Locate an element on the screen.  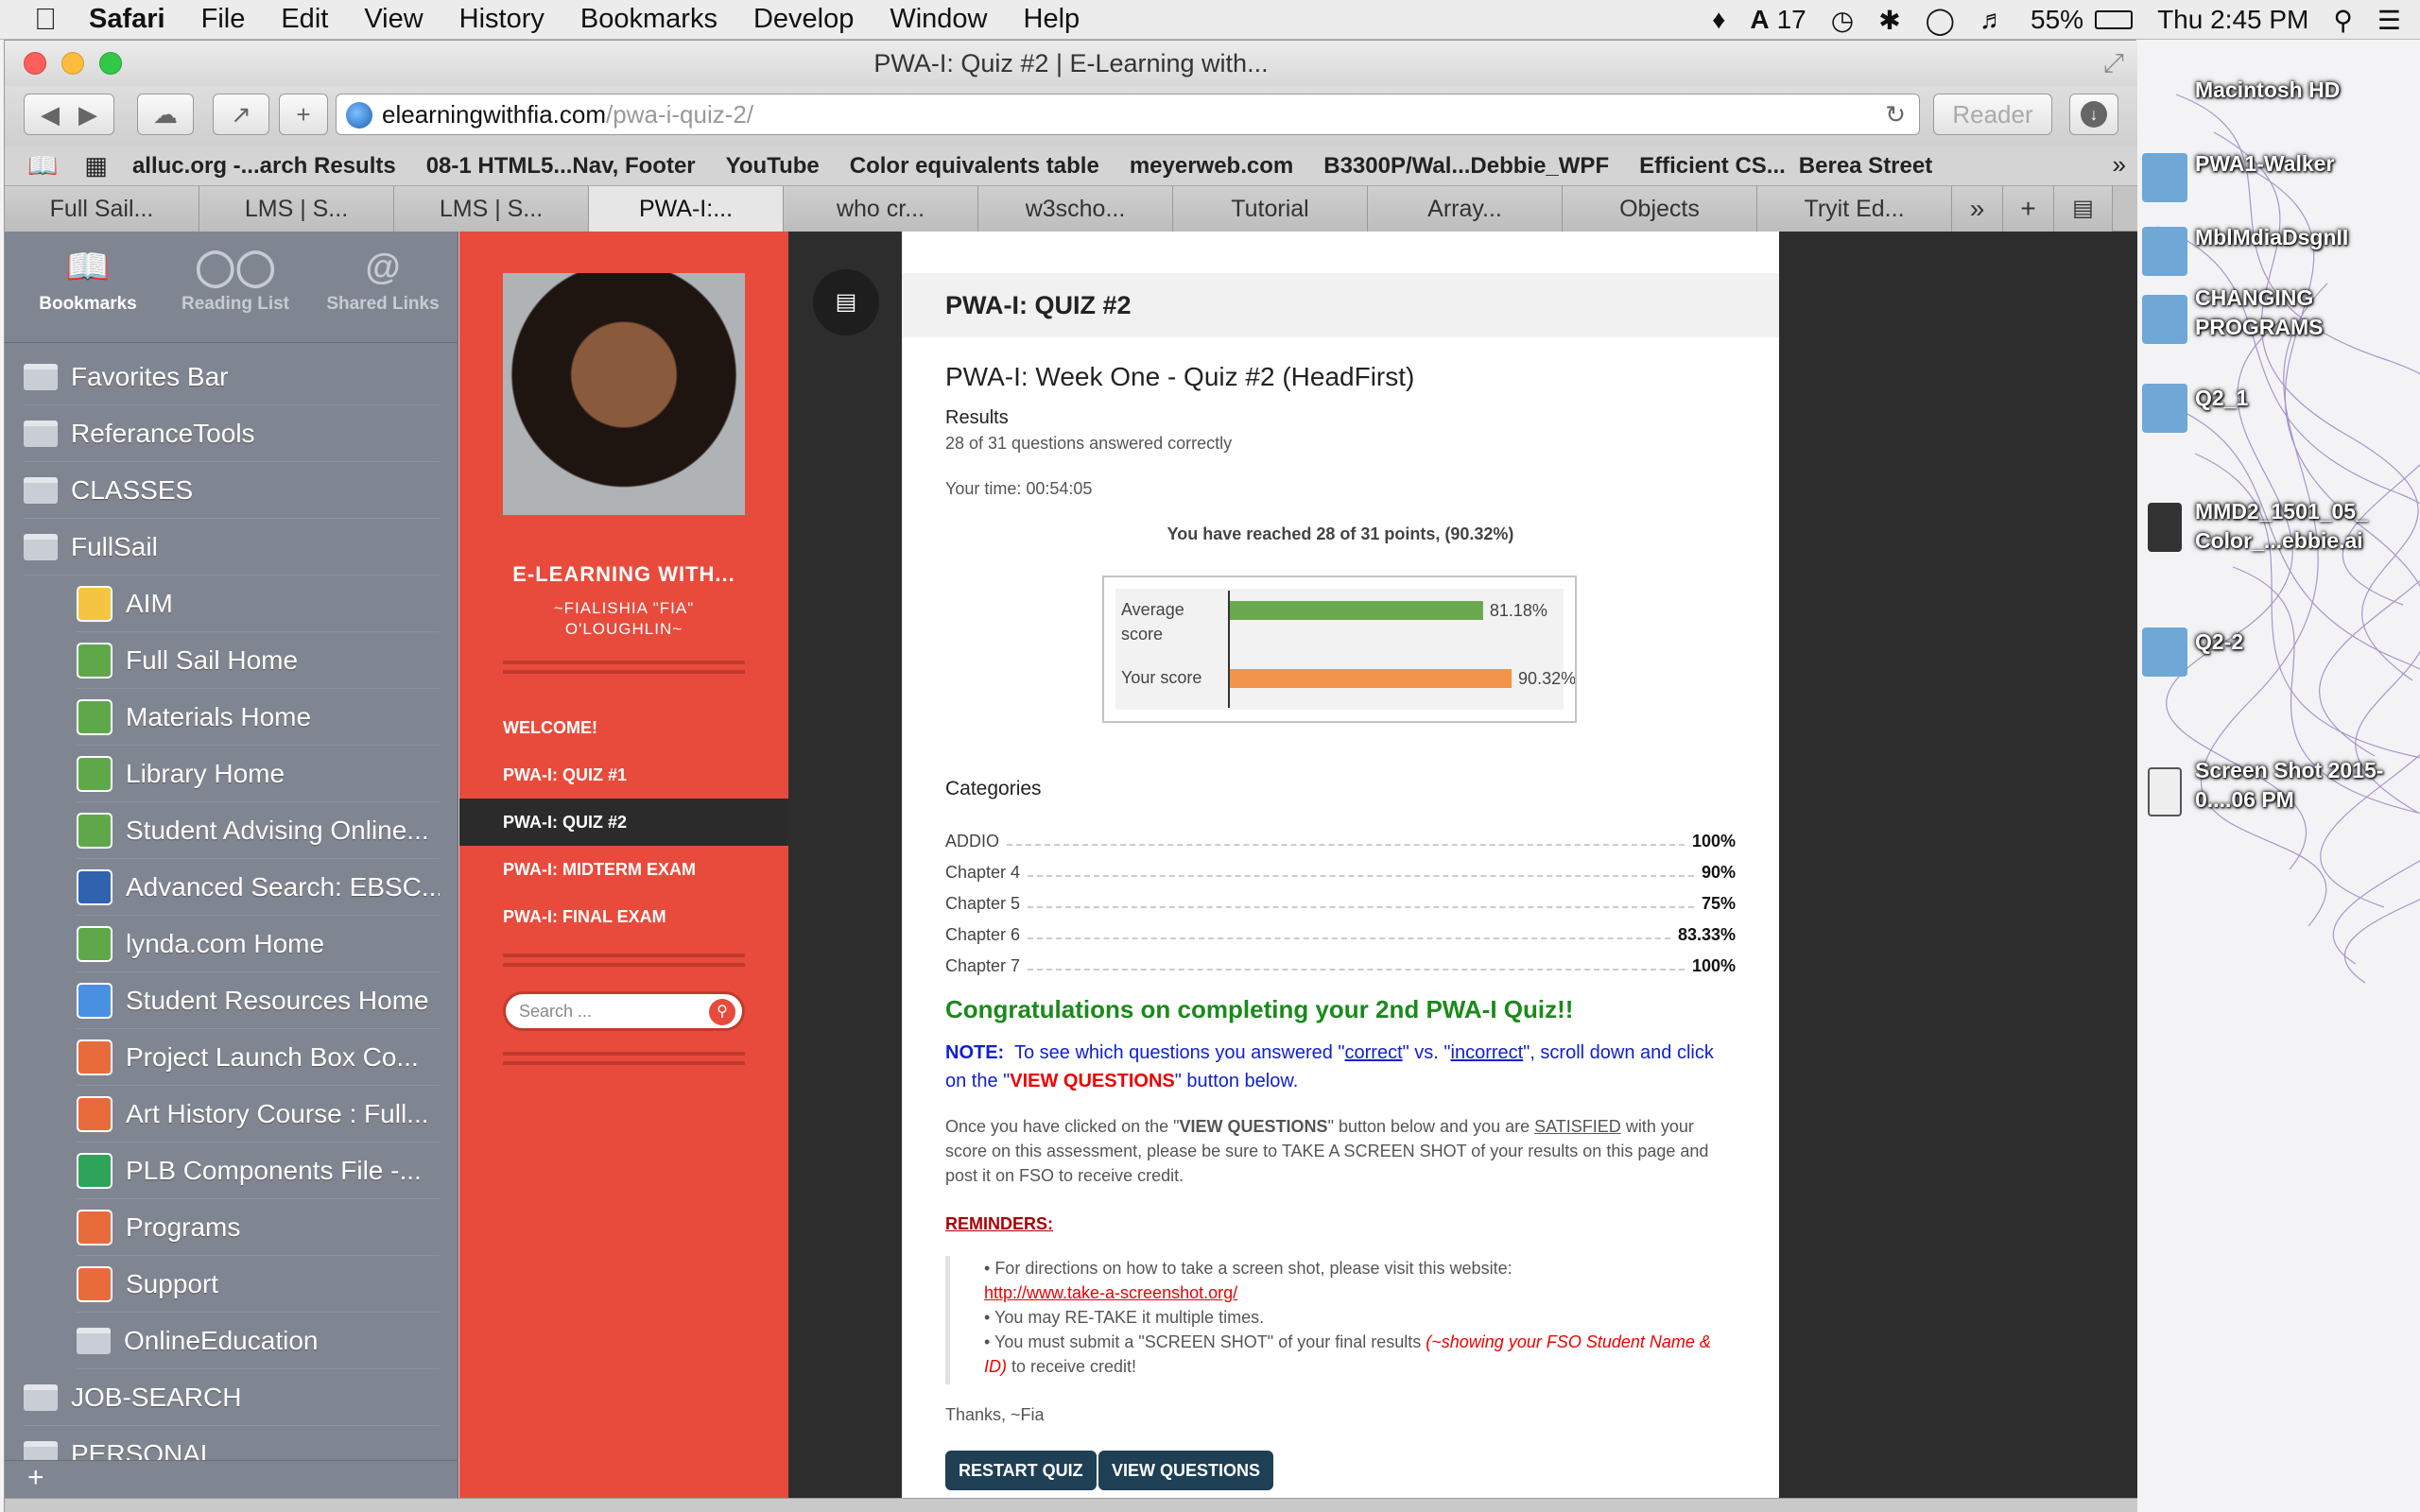
bookmark-link: Berea Street is located at coordinates (1865, 166).